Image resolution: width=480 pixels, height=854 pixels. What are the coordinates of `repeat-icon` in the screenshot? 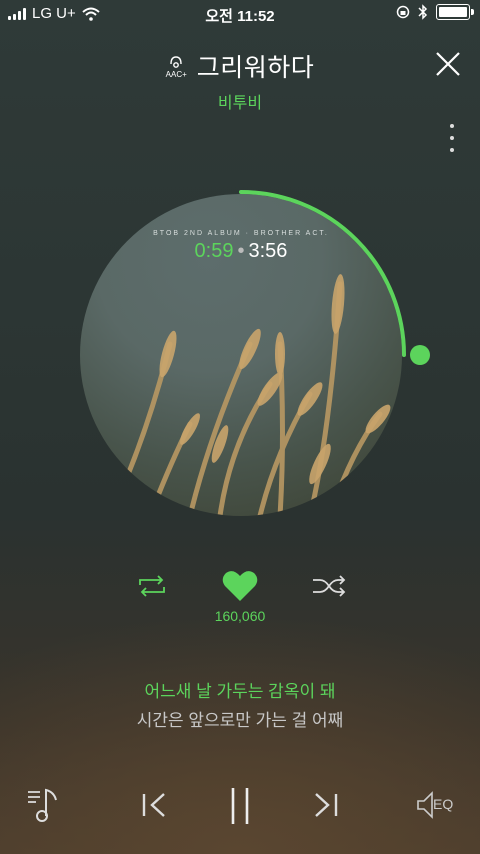 It's located at (152, 586).